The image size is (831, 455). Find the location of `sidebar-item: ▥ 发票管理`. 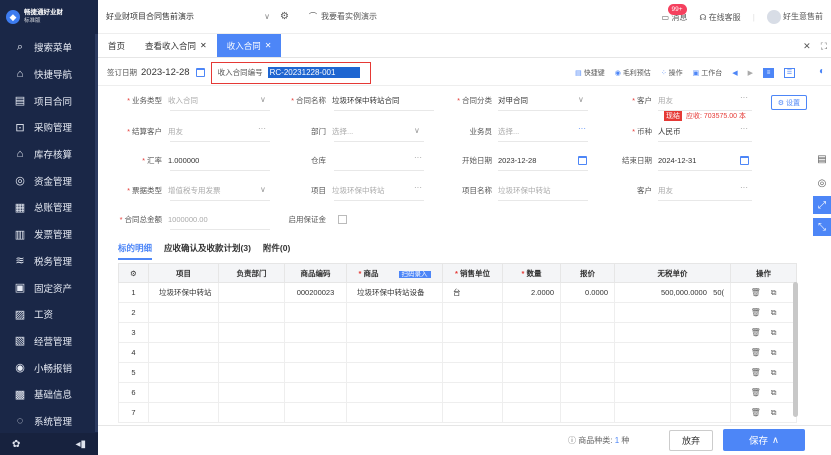

sidebar-item: ▥ 发票管理 is located at coordinates (49, 234).